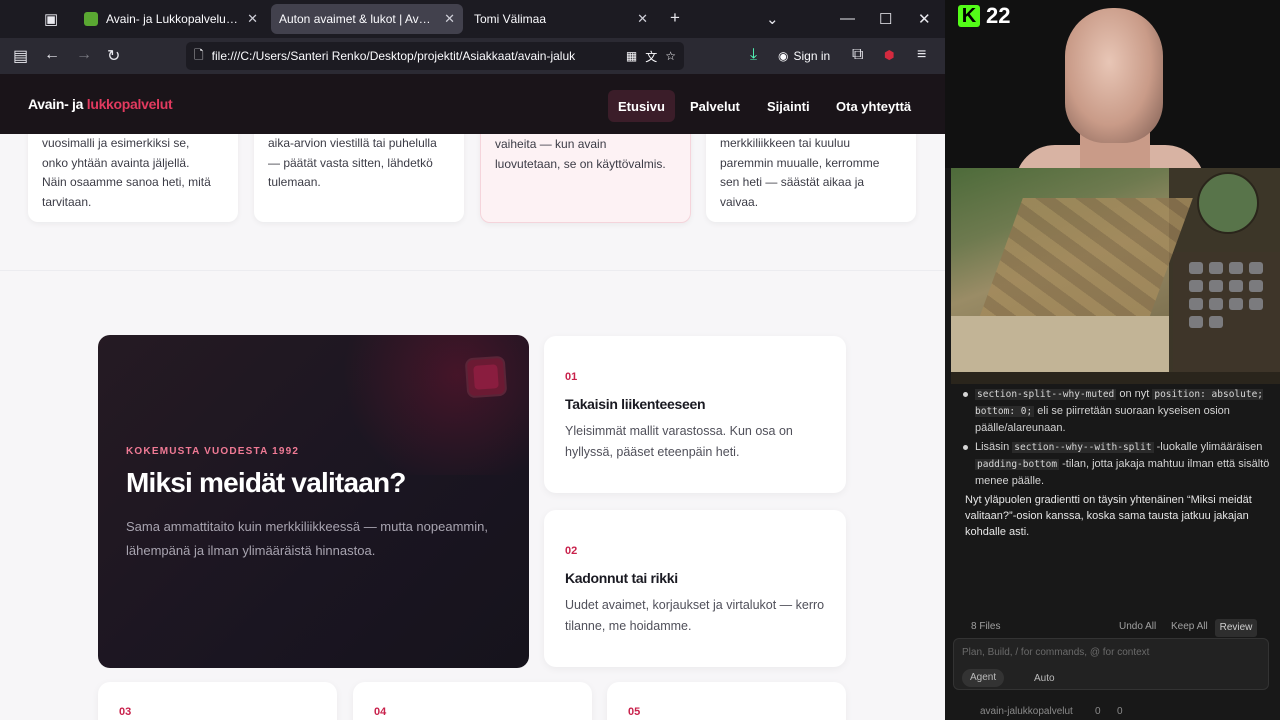 The height and width of the screenshot is (720, 1280). What do you see at coordinates (670, 56) in the screenshot?
I see `bookmark-star-icon: ☆` at bounding box center [670, 56].